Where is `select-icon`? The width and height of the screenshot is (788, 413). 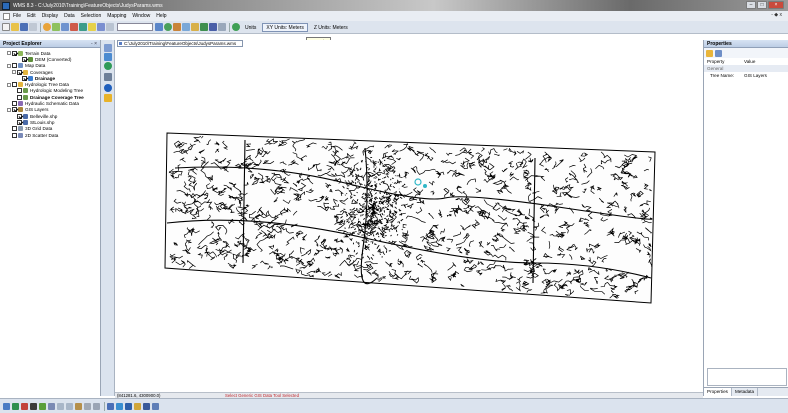 select-icon is located at coordinates (74, 27).